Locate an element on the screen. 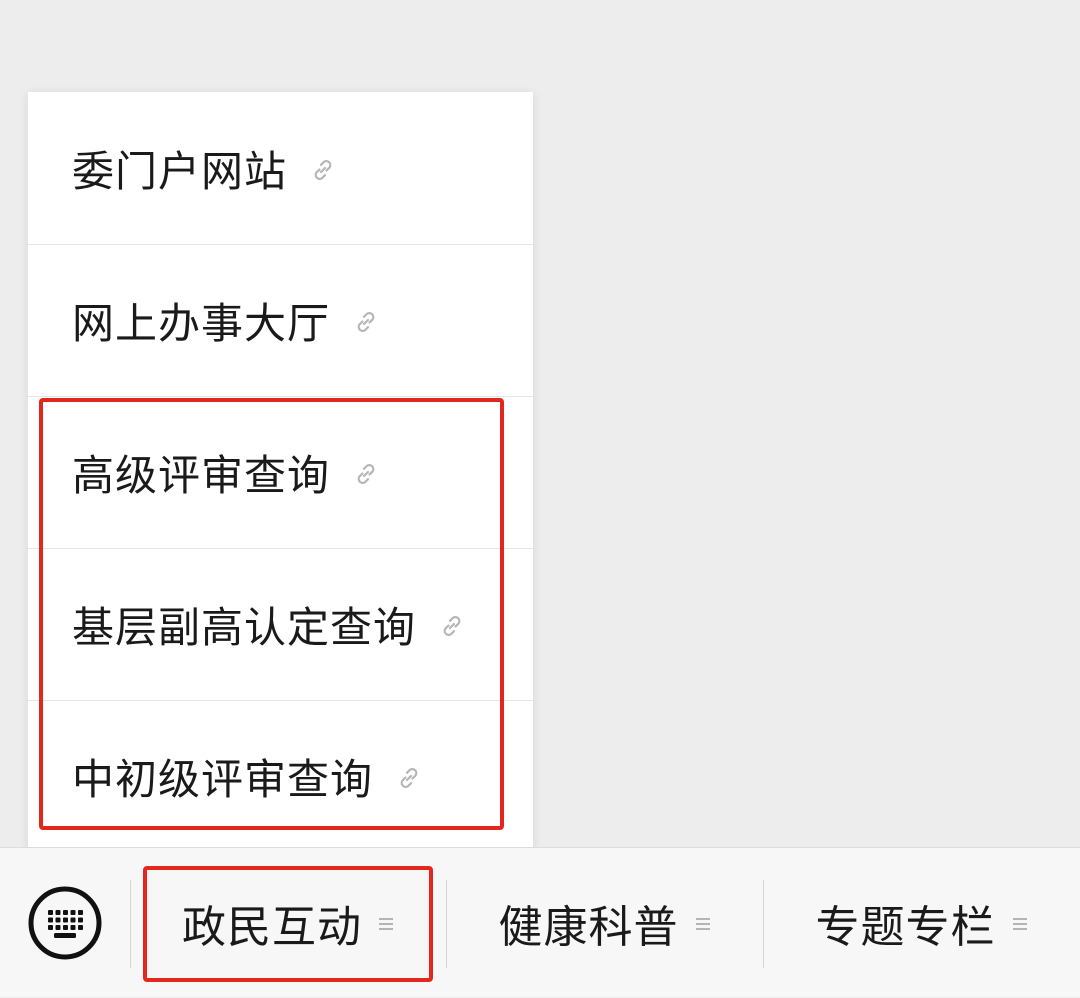 This screenshot has height=998, width=1080. menu-item-junior-review: 中初级评审查询 is located at coordinates (280, 776).